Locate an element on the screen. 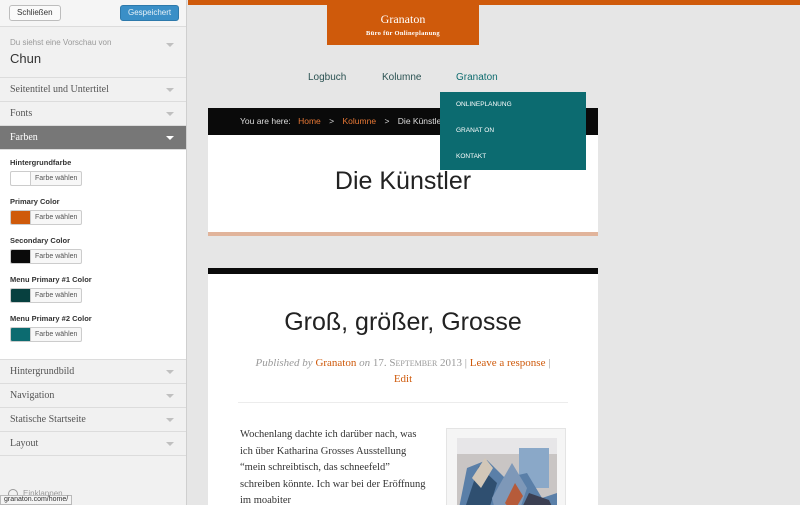  preview-label: Du siehst eine Vorschau von is located at coordinates (61, 42).